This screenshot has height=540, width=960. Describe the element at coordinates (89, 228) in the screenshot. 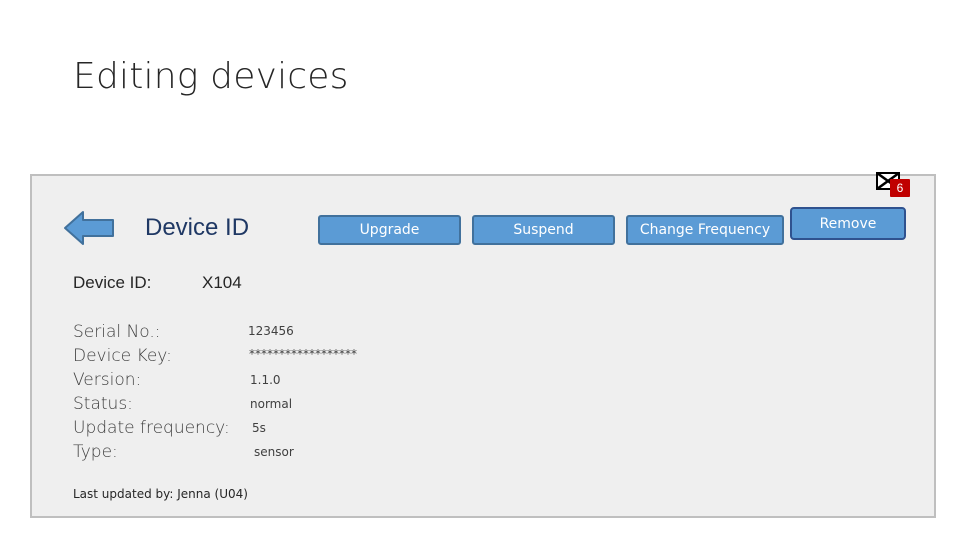

I see `back-arrow-icon` at that location.